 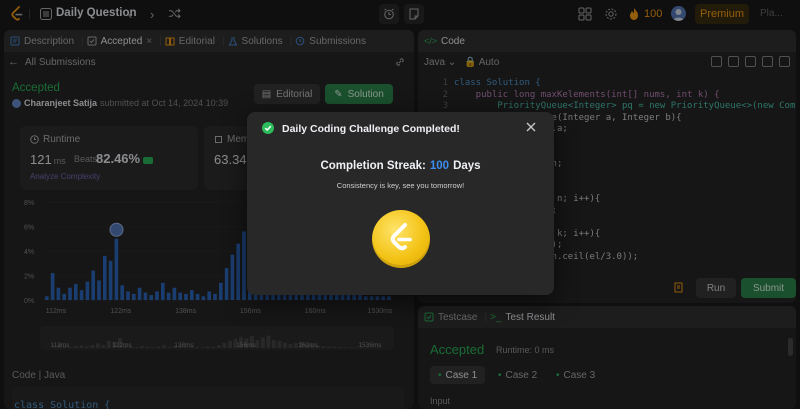 I want to click on leetcode-coin-icon, so click(x=401, y=239).